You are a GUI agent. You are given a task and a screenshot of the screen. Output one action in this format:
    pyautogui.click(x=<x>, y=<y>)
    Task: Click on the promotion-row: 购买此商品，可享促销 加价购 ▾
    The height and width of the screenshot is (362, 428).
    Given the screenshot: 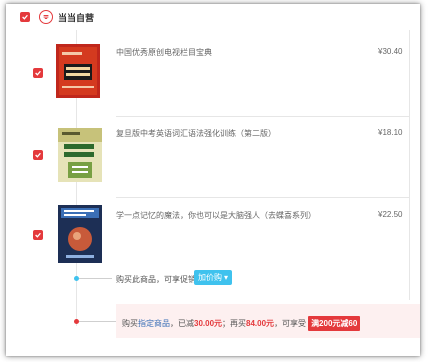 What is the action you would take?
    pyautogui.click(x=213, y=278)
    